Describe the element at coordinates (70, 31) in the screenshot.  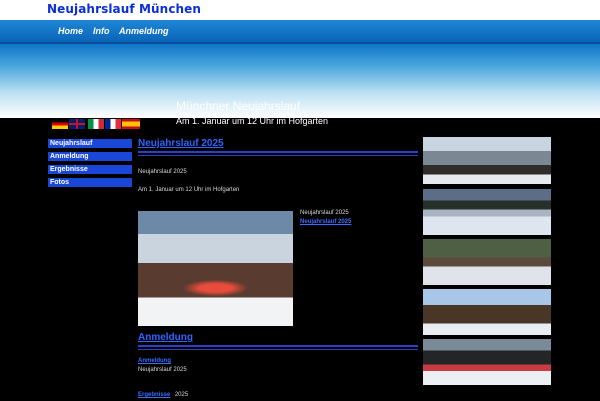
I see `nav-home: Home` at that location.